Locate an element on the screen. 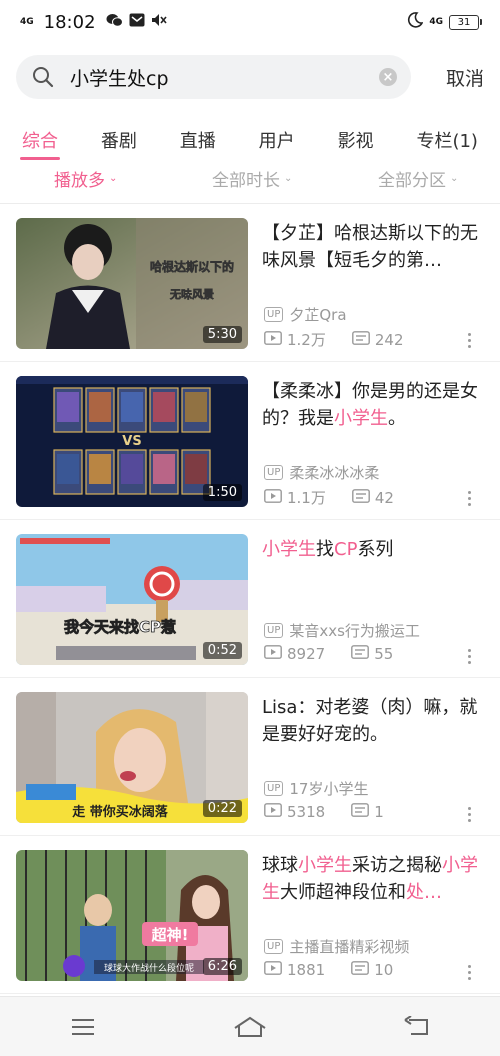 The image size is (500, 1056). tab-movies: 影视 is located at coordinates (356, 140).